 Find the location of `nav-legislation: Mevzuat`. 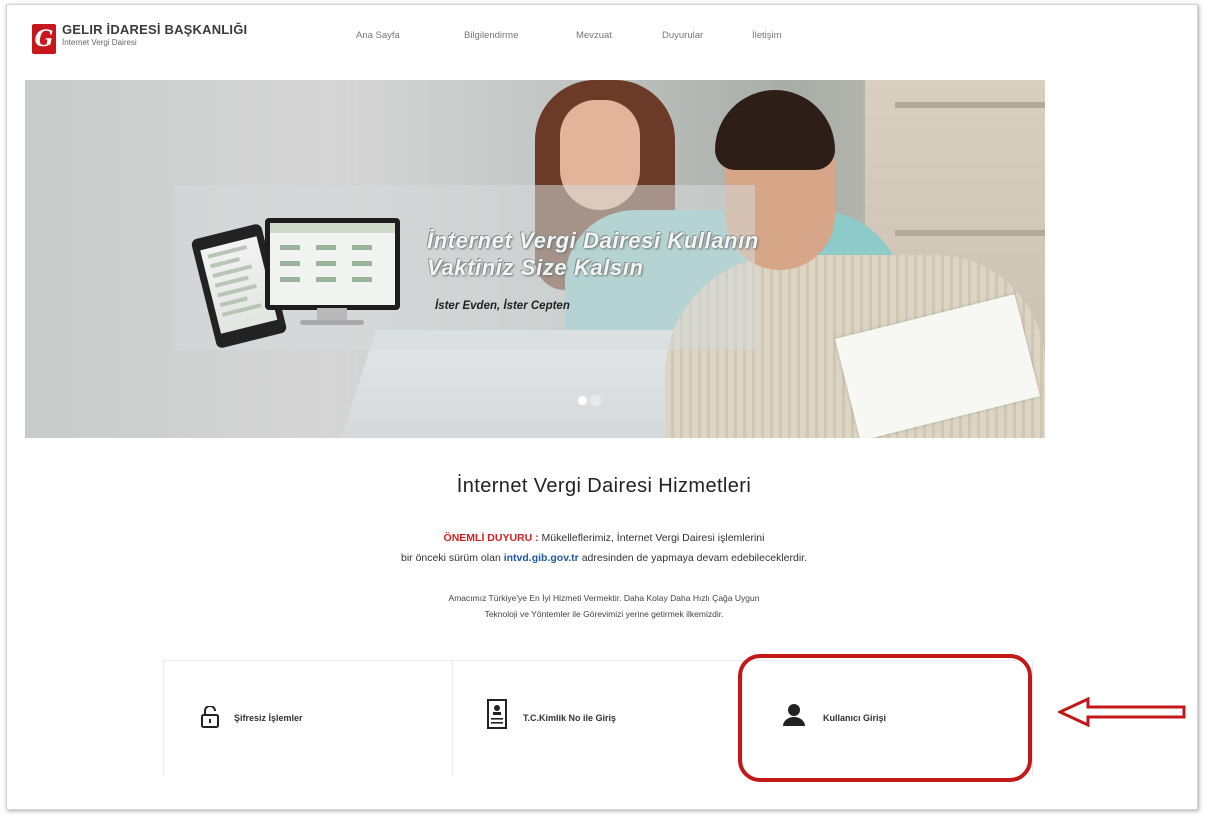

nav-legislation: Mevzuat is located at coordinates (594, 35).